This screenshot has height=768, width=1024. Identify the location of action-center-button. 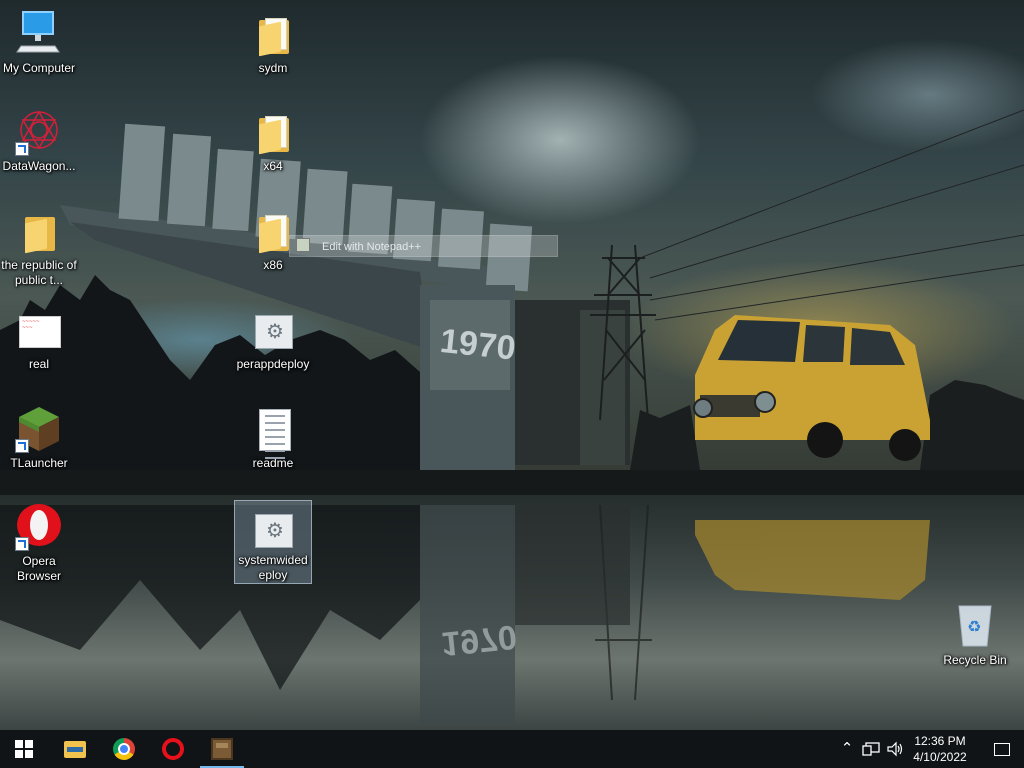
(1002, 749).